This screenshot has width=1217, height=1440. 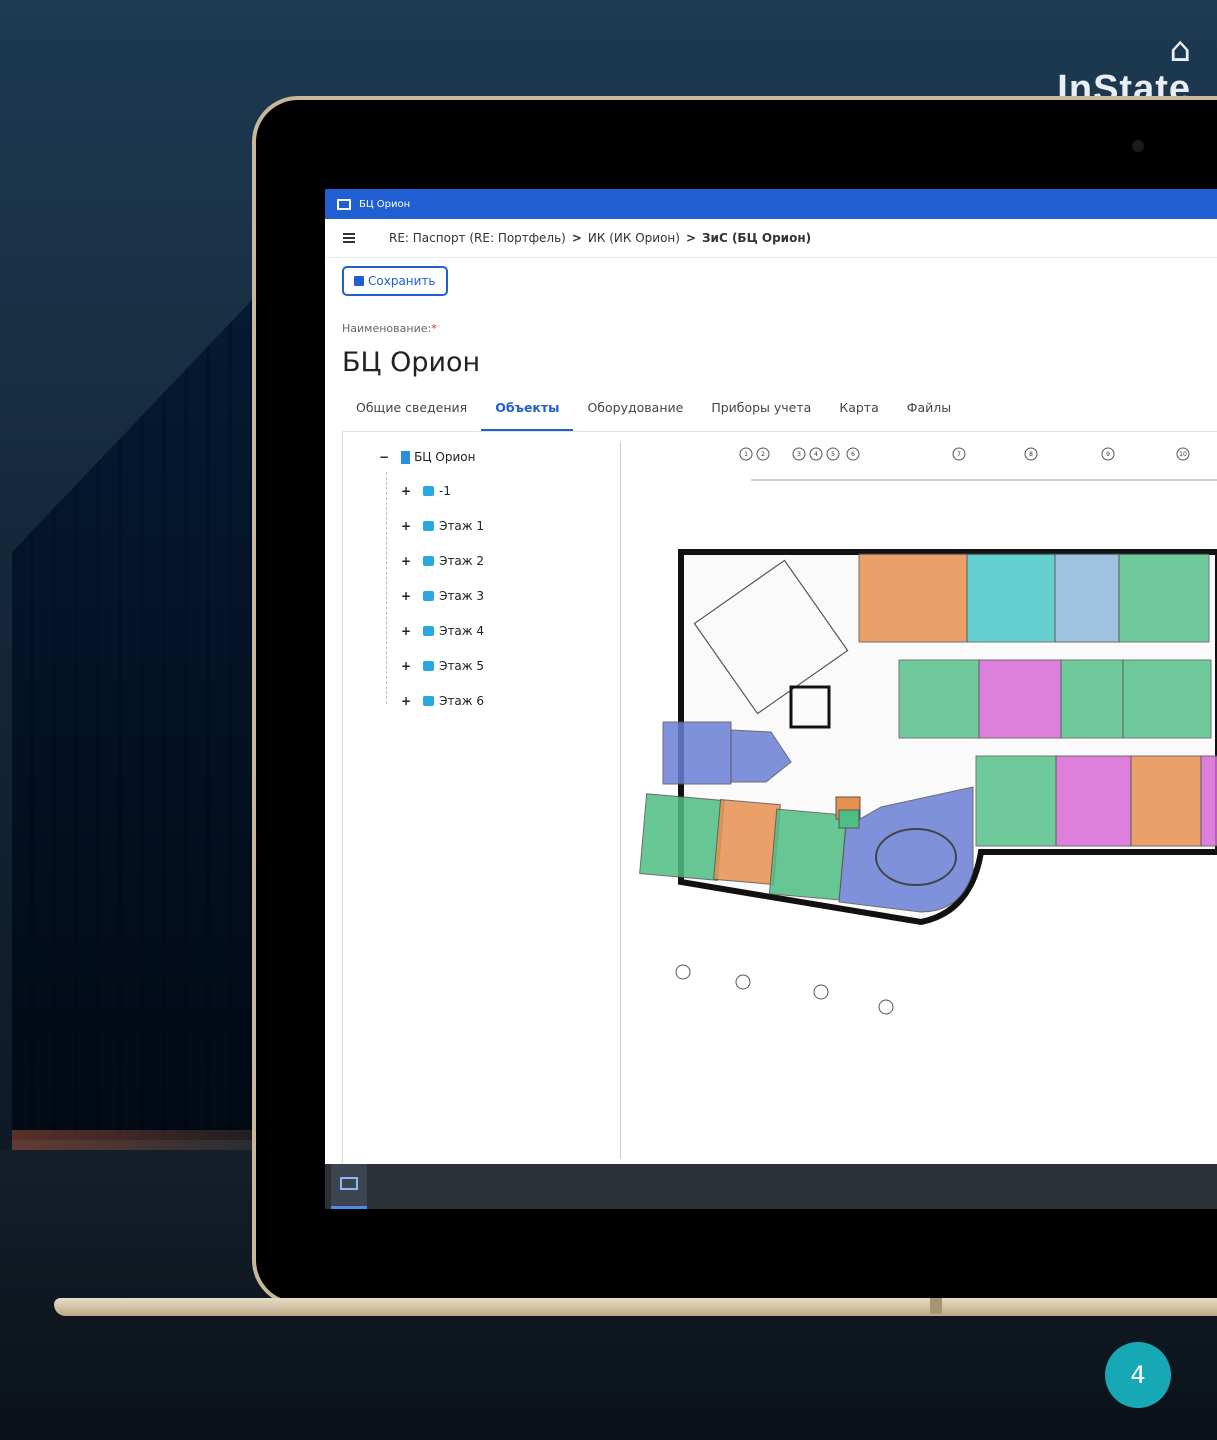 What do you see at coordinates (462, 631) in the screenshot?
I see `tree-item-label: Этаж 4` at bounding box center [462, 631].